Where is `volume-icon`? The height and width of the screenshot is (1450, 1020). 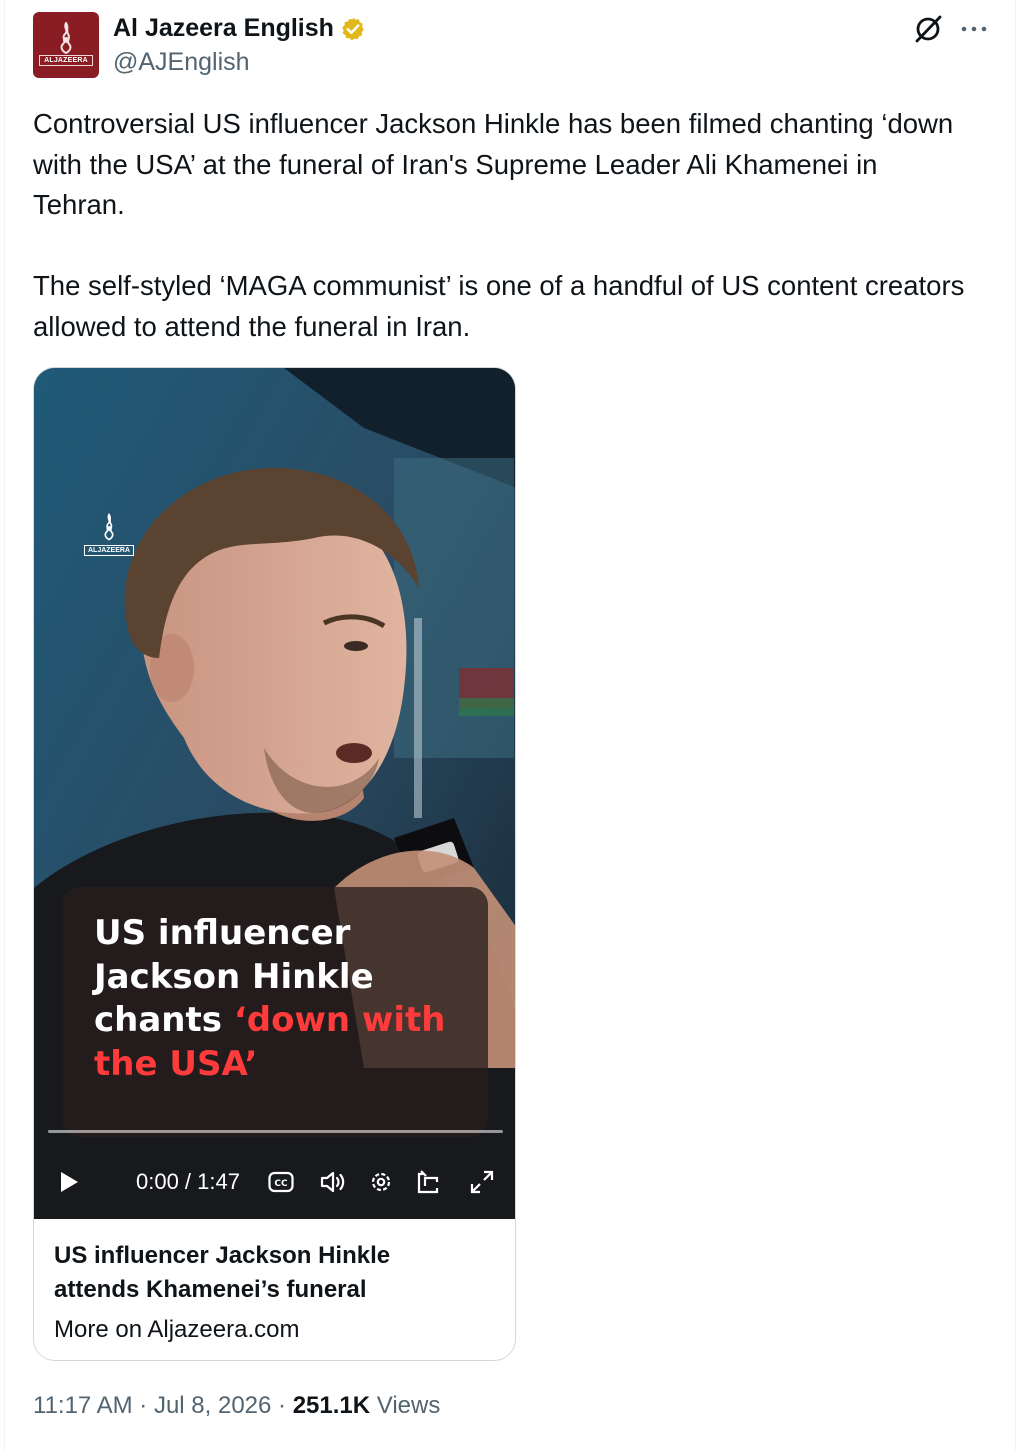 volume-icon is located at coordinates (333, 1182).